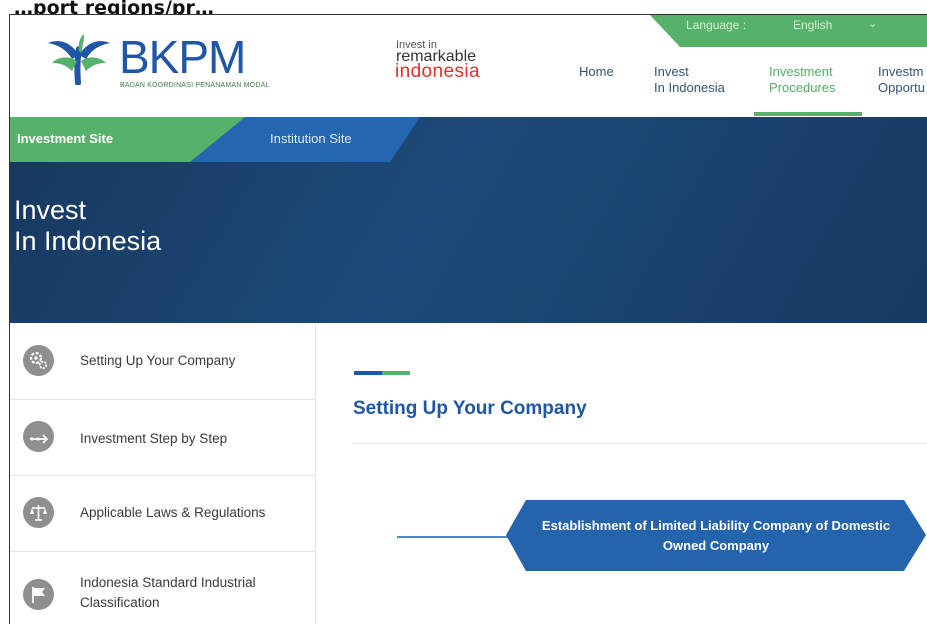  What do you see at coordinates (808, 114) in the screenshot?
I see `nav-active-indicator` at bounding box center [808, 114].